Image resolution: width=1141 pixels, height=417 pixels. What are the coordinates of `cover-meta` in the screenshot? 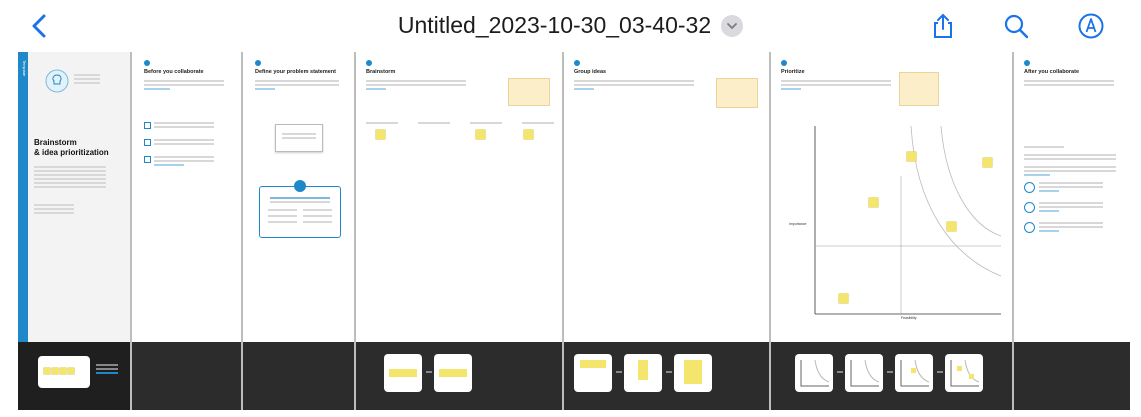 It's located at (54, 209).